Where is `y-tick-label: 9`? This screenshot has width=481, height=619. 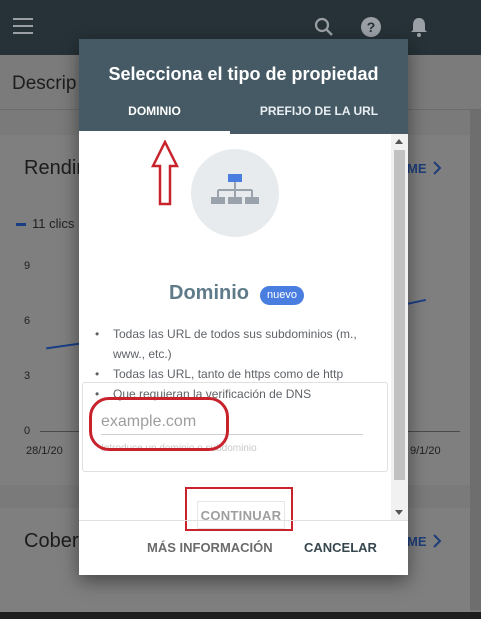
y-tick-label: 9 is located at coordinates (27, 266).